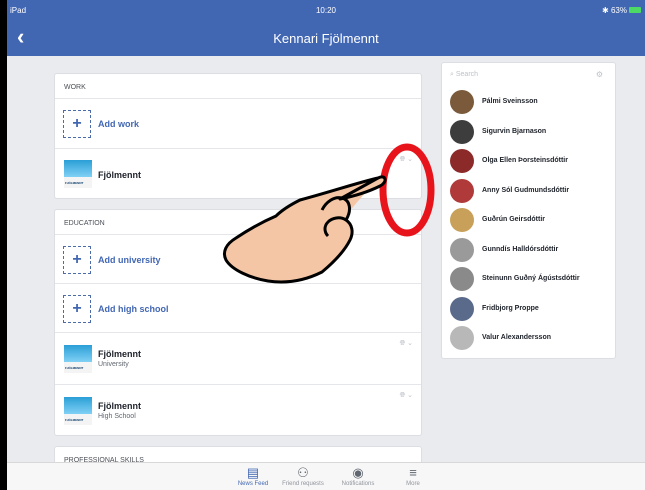 The width and height of the screenshot is (645, 490). What do you see at coordinates (510, 101) in the screenshot?
I see `friend-name: Pálmi Sveinsson` at bounding box center [510, 101].